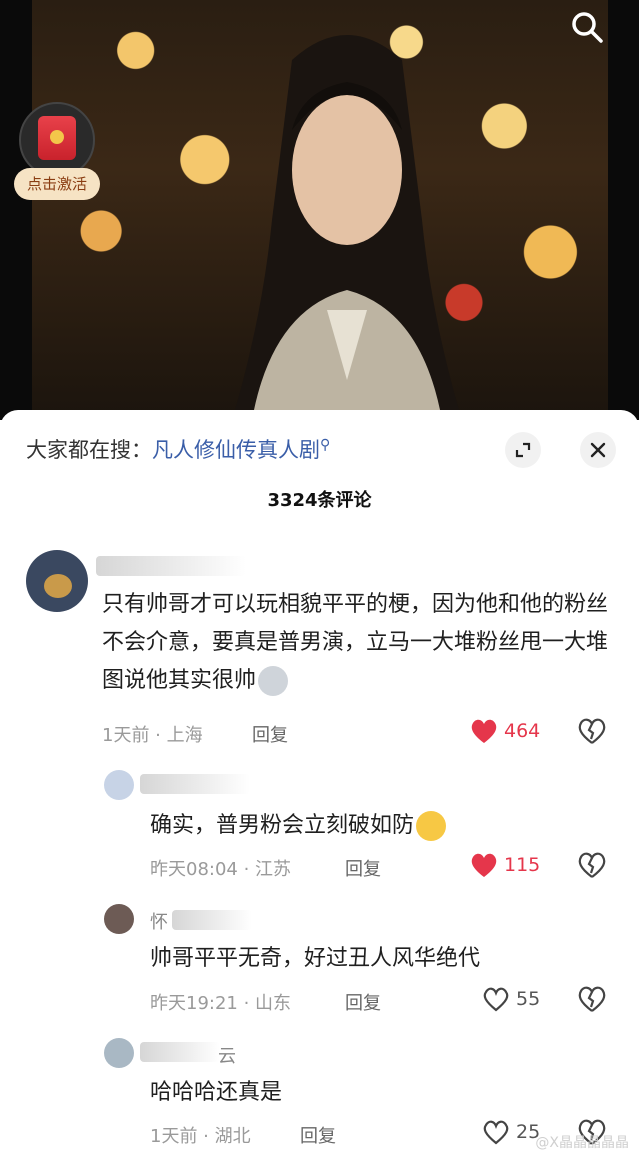 The height and width of the screenshot is (1160, 639). I want to click on magnifier-small-icon: ⚲, so click(325, 445).